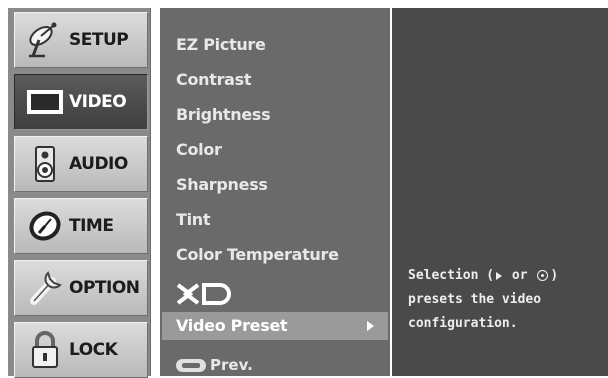 Image resolution: width=608 pixels, height=378 pixels. I want to click on menu-item-sharpness: Sharpness, so click(222, 185).